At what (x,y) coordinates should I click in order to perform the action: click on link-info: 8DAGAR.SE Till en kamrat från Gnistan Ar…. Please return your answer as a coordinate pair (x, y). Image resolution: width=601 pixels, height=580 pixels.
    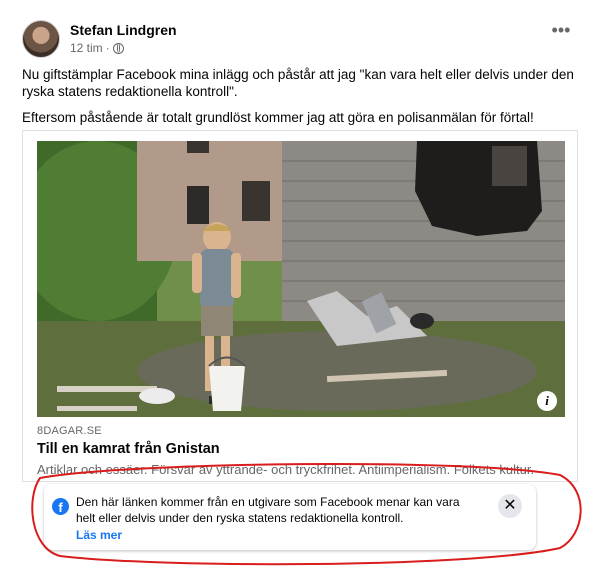
    Looking at the image, I should click on (301, 451).